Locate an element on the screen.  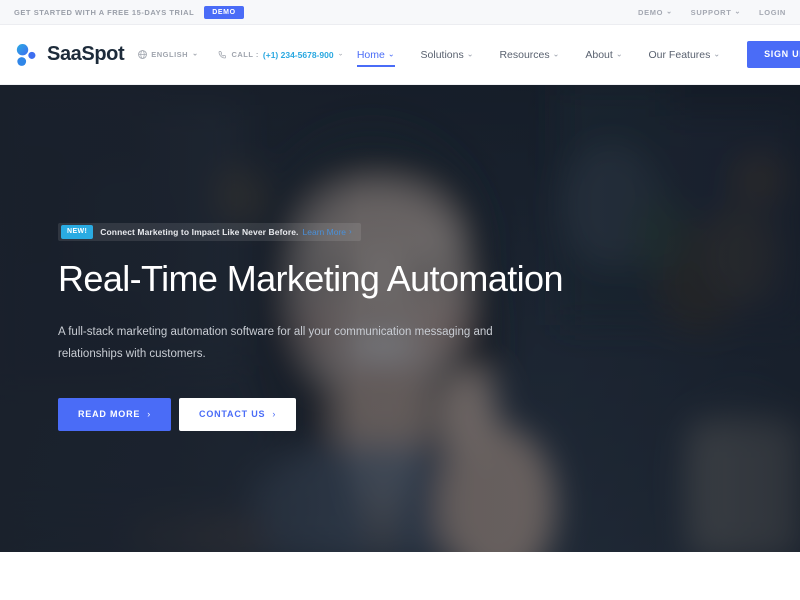
nav-item-home: Home ⌄ is located at coordinates (376, 57).